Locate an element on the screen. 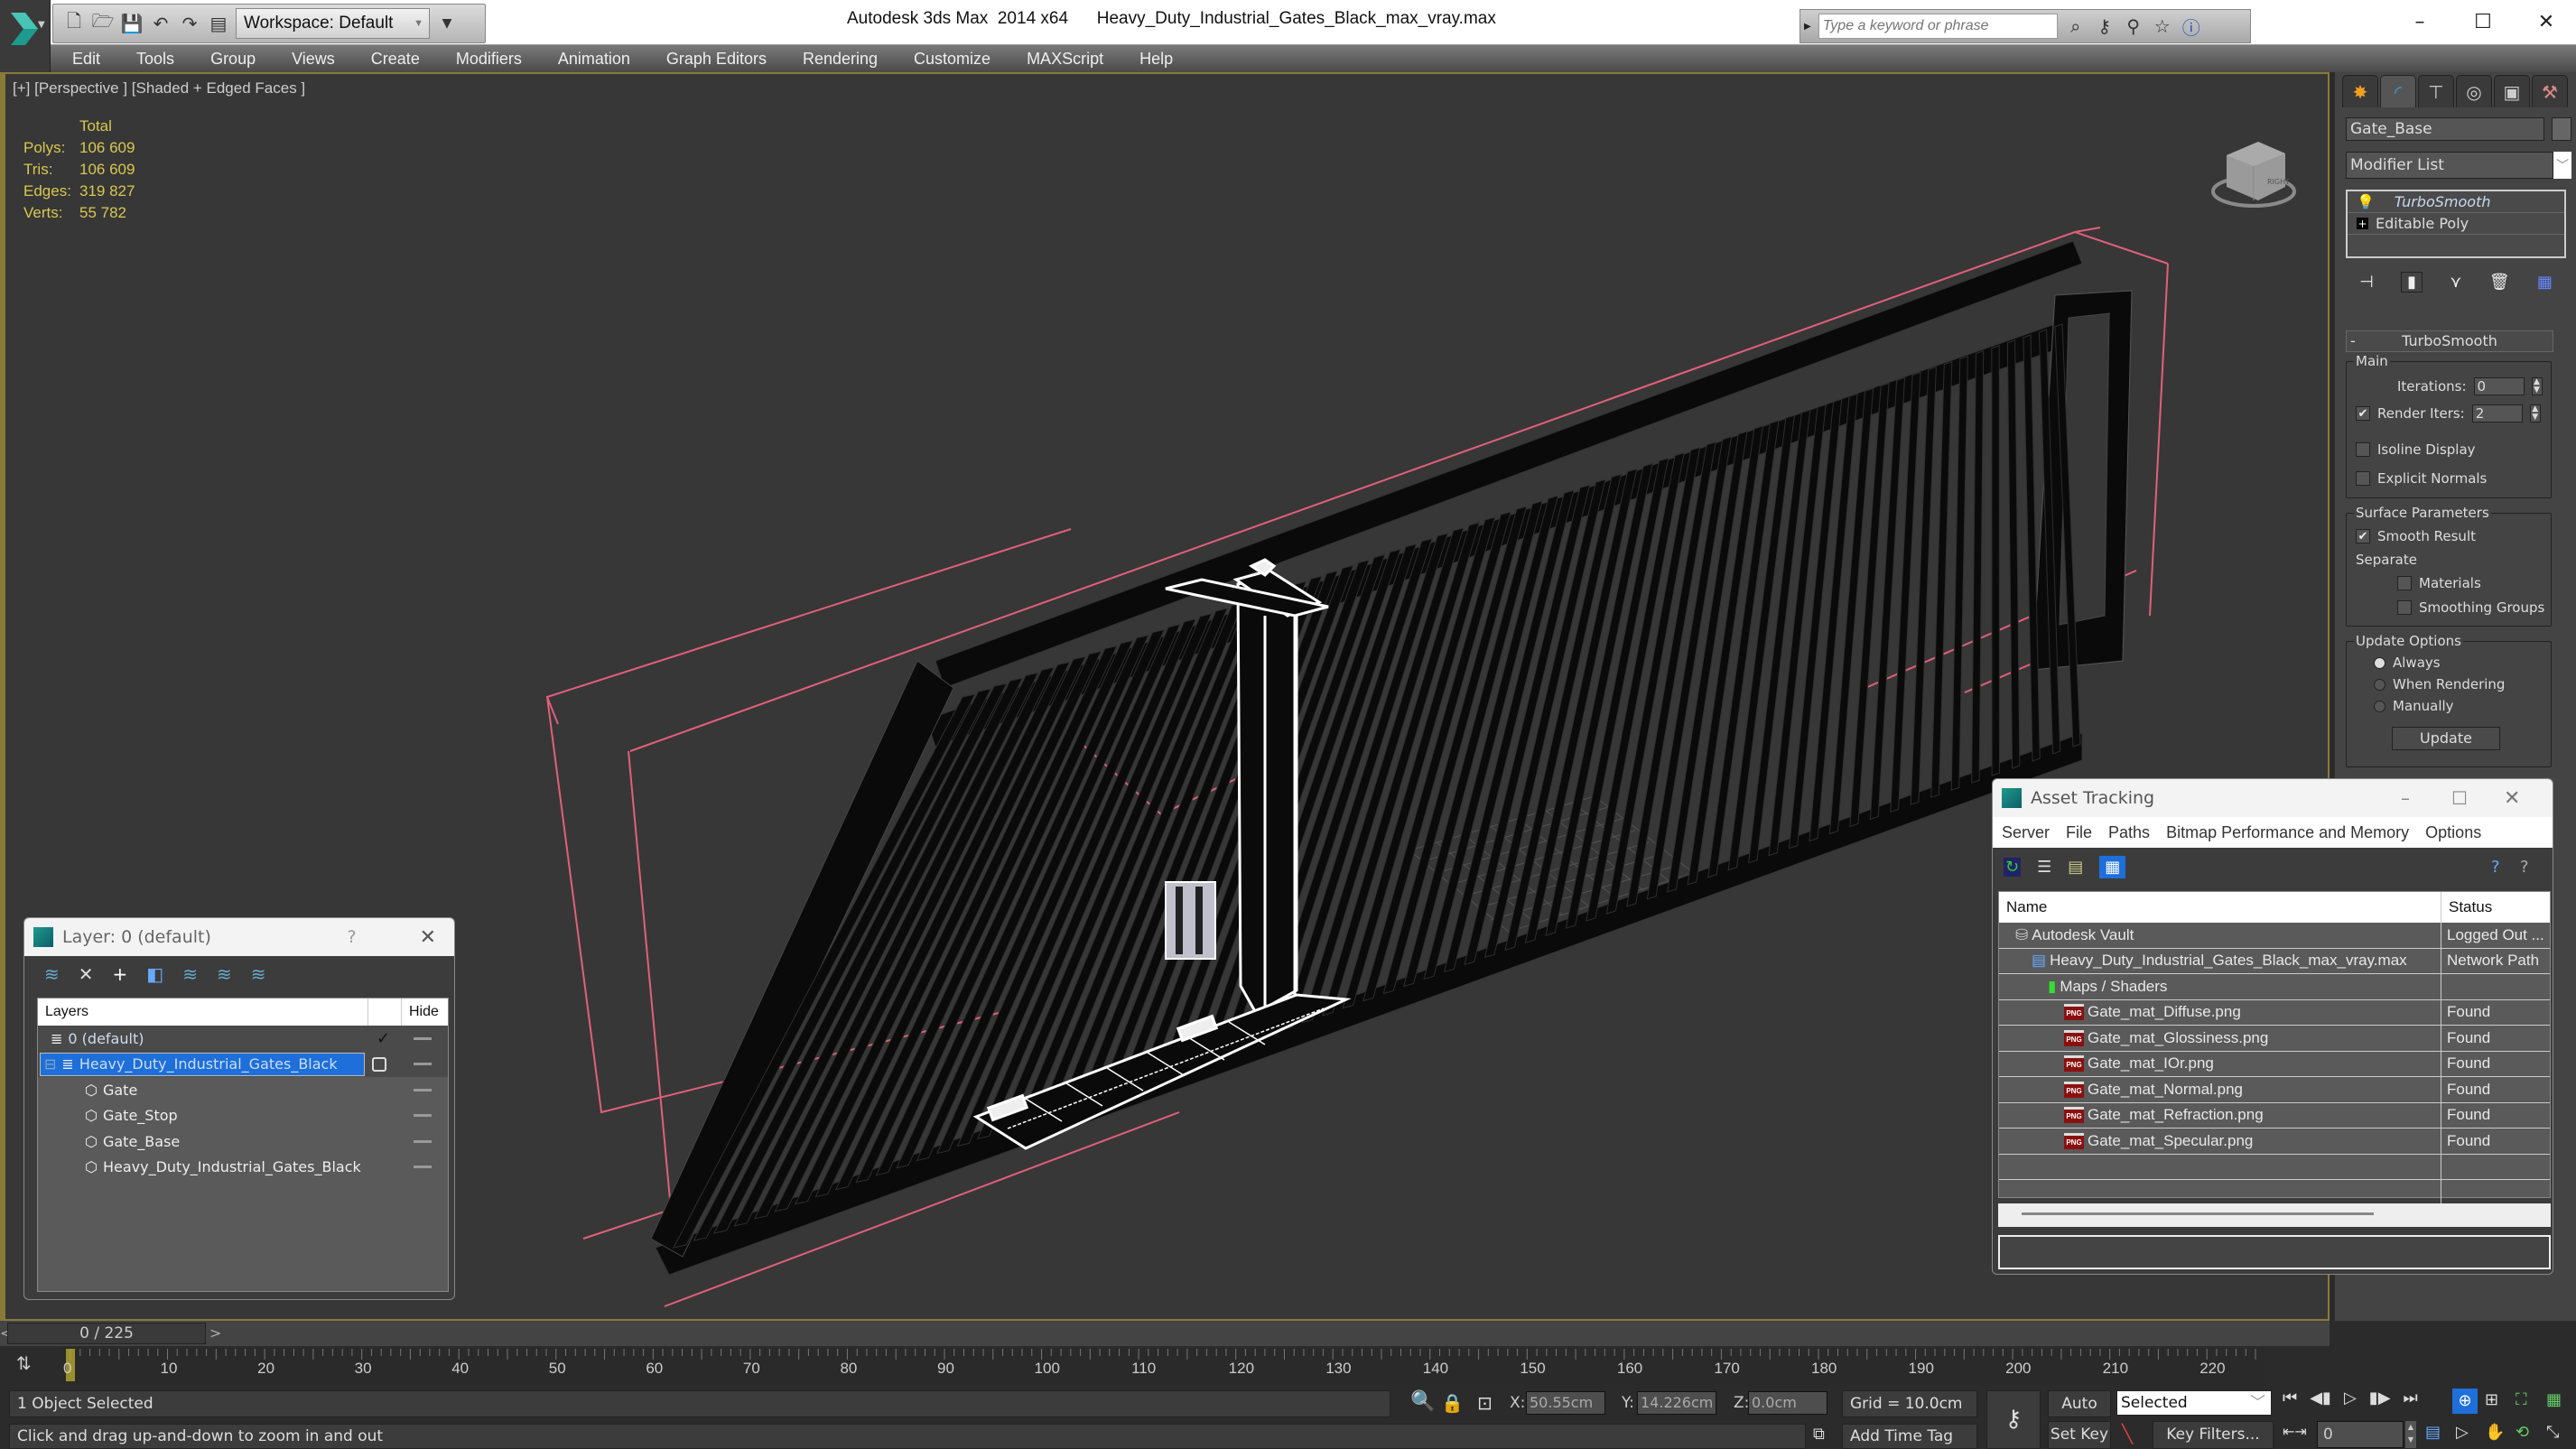  object-name-field: Gate_Base is located at coordinates (2445, 129).